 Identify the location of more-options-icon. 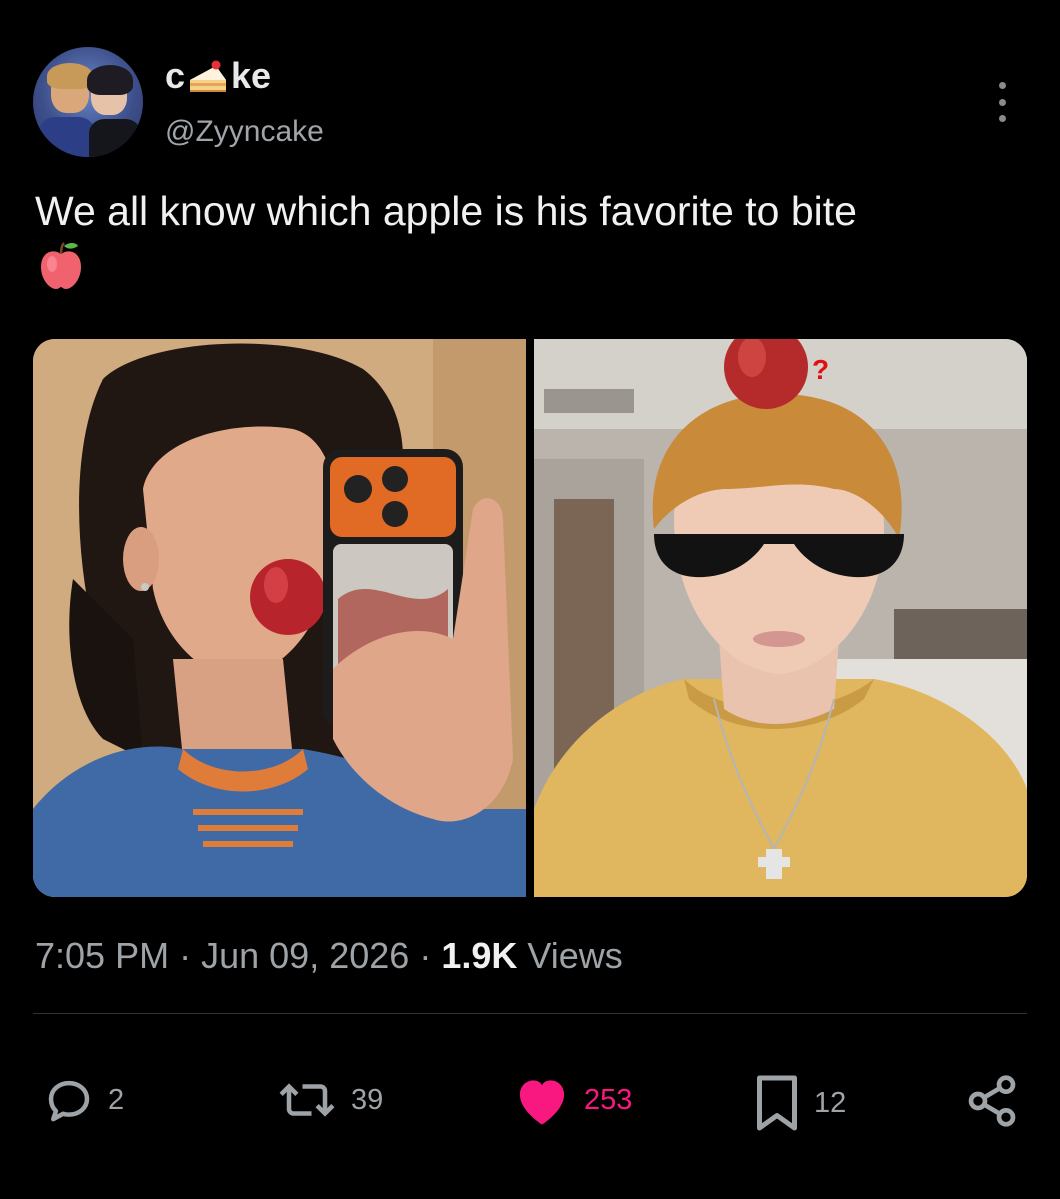
(1002, 102).